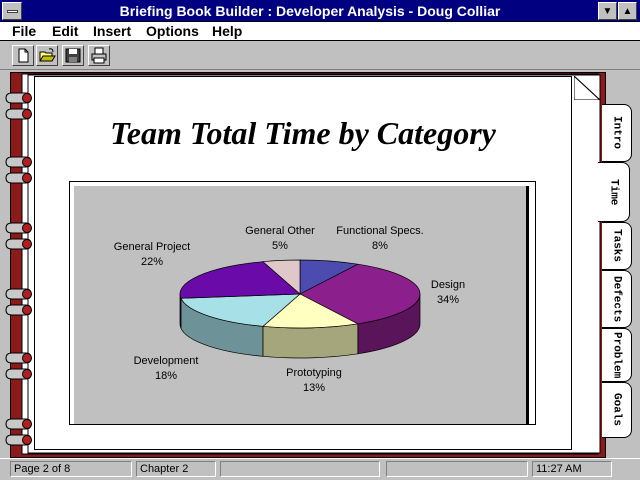 The height and width of the screenshot is (480, 640). I want to click on status-page: Page 2 of 8, so click(71, 469).